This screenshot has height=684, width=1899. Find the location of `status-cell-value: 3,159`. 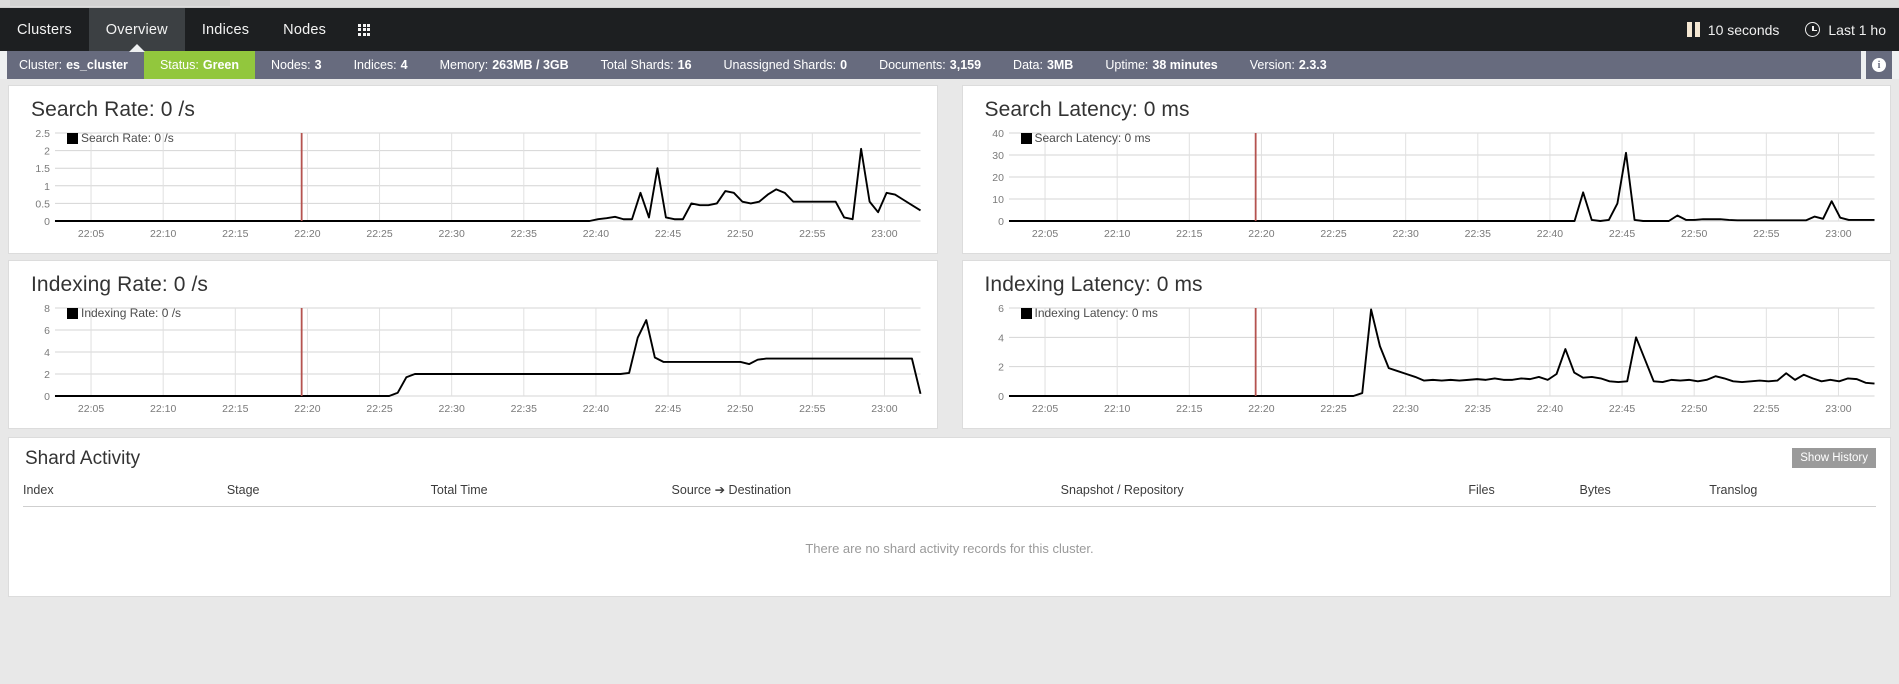

status-cell-value: 3,159 is located at coordinates (965, 65).